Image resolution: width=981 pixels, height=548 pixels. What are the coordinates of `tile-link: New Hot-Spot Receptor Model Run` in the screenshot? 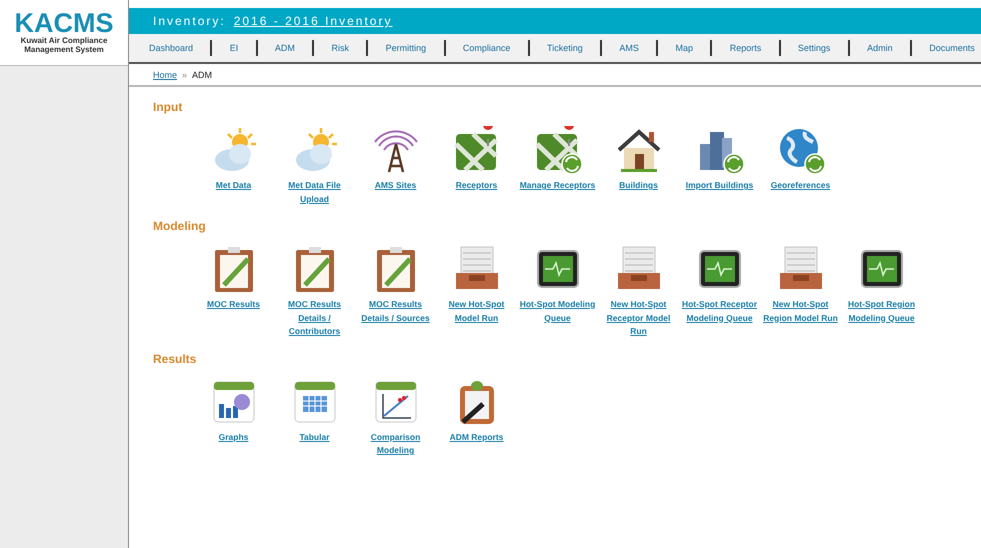 It's located at (638, 318).